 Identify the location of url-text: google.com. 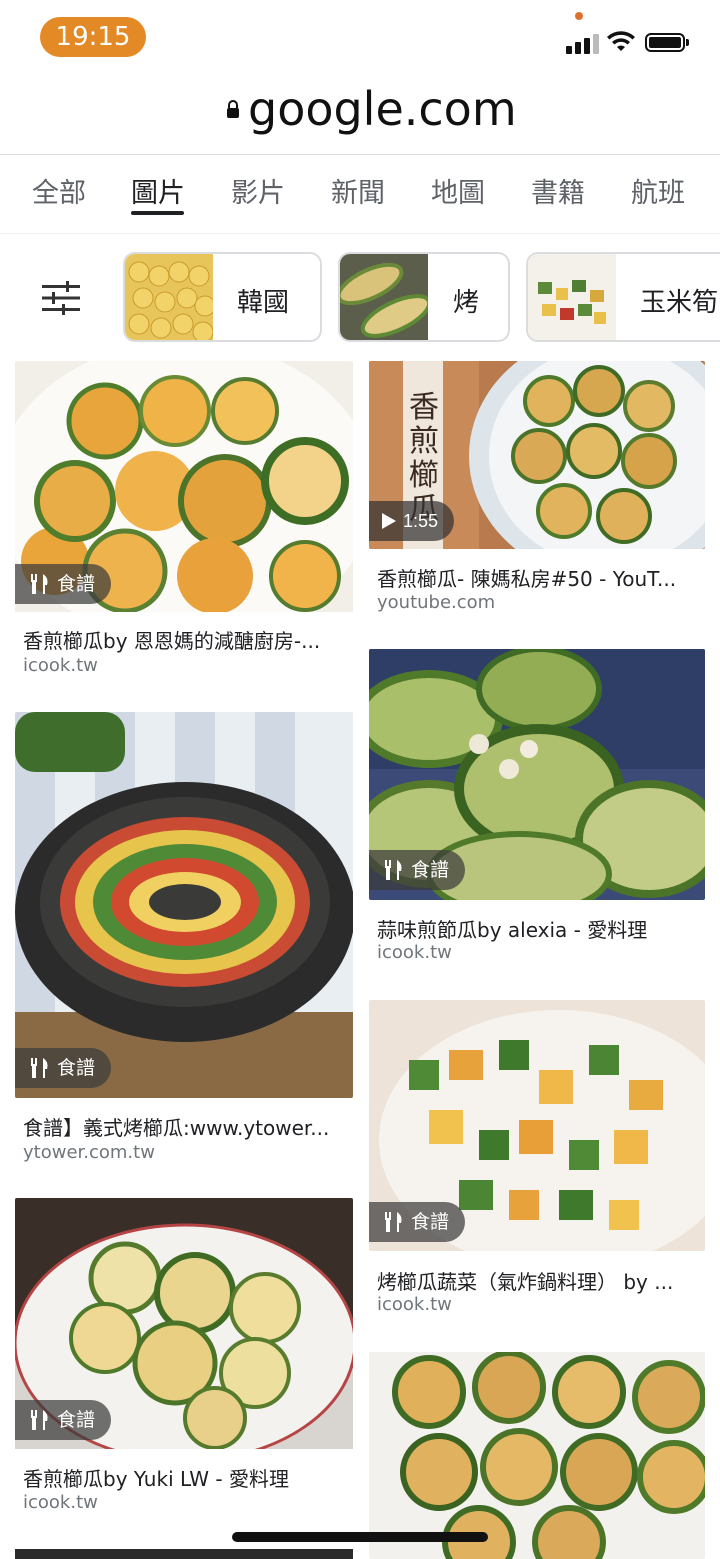
(382, 109).